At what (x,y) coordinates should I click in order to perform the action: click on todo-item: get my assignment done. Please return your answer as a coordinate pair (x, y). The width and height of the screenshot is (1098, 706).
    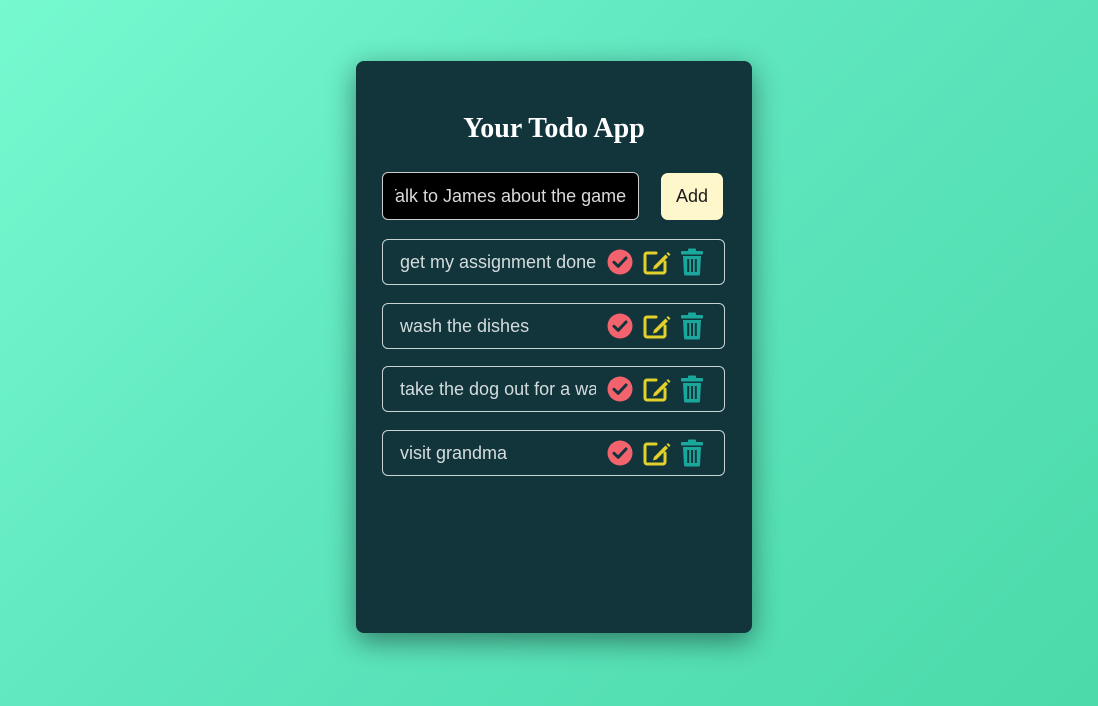
    Looking at the image, I should click on (553, 262).